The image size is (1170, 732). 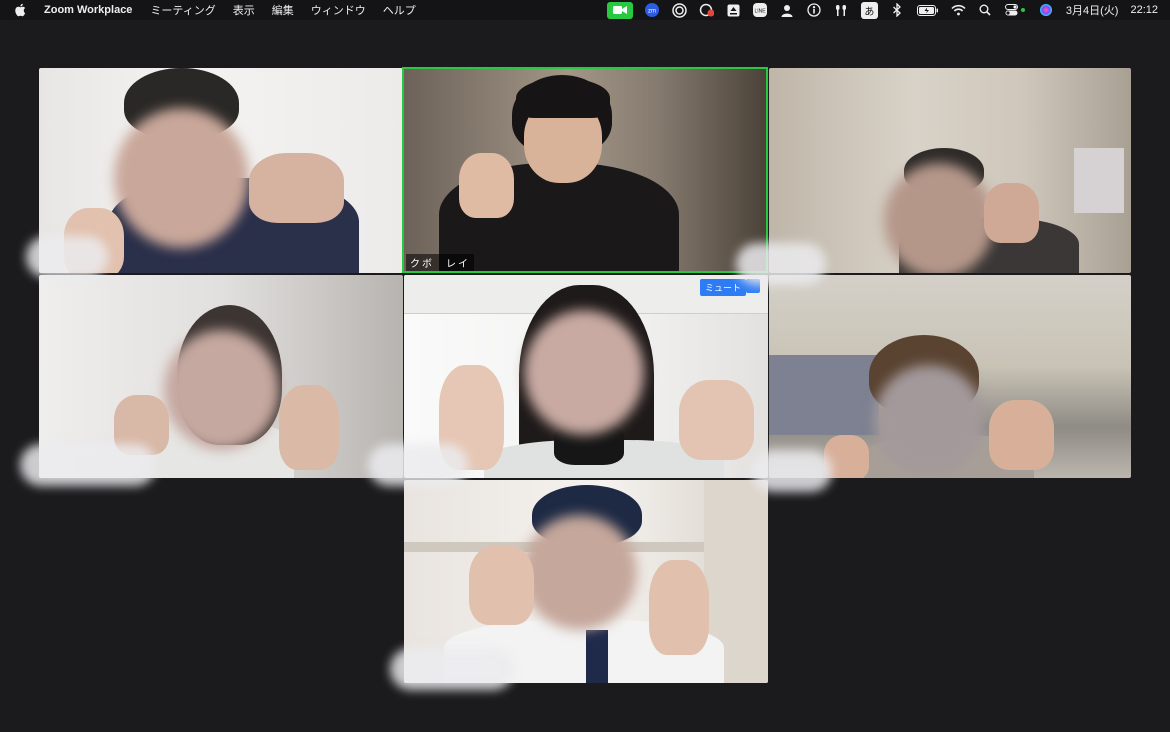 What do you see at coordinates (244, 10) in the screenshot?
I see `menu-view: 表示` at bounding box center [244, 10].